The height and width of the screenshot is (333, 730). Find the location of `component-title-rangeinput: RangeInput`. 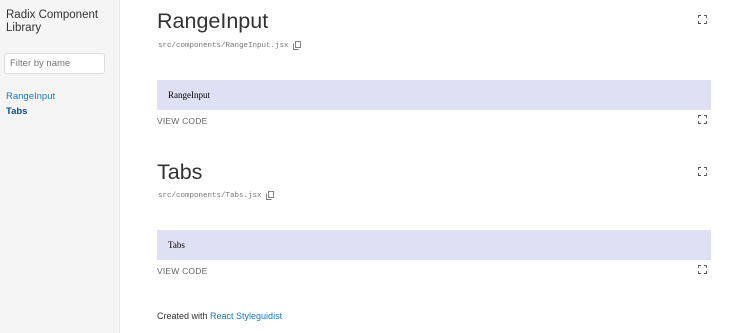

component-title-rangeinput: RangeInput is located at coordinates (212, 21).